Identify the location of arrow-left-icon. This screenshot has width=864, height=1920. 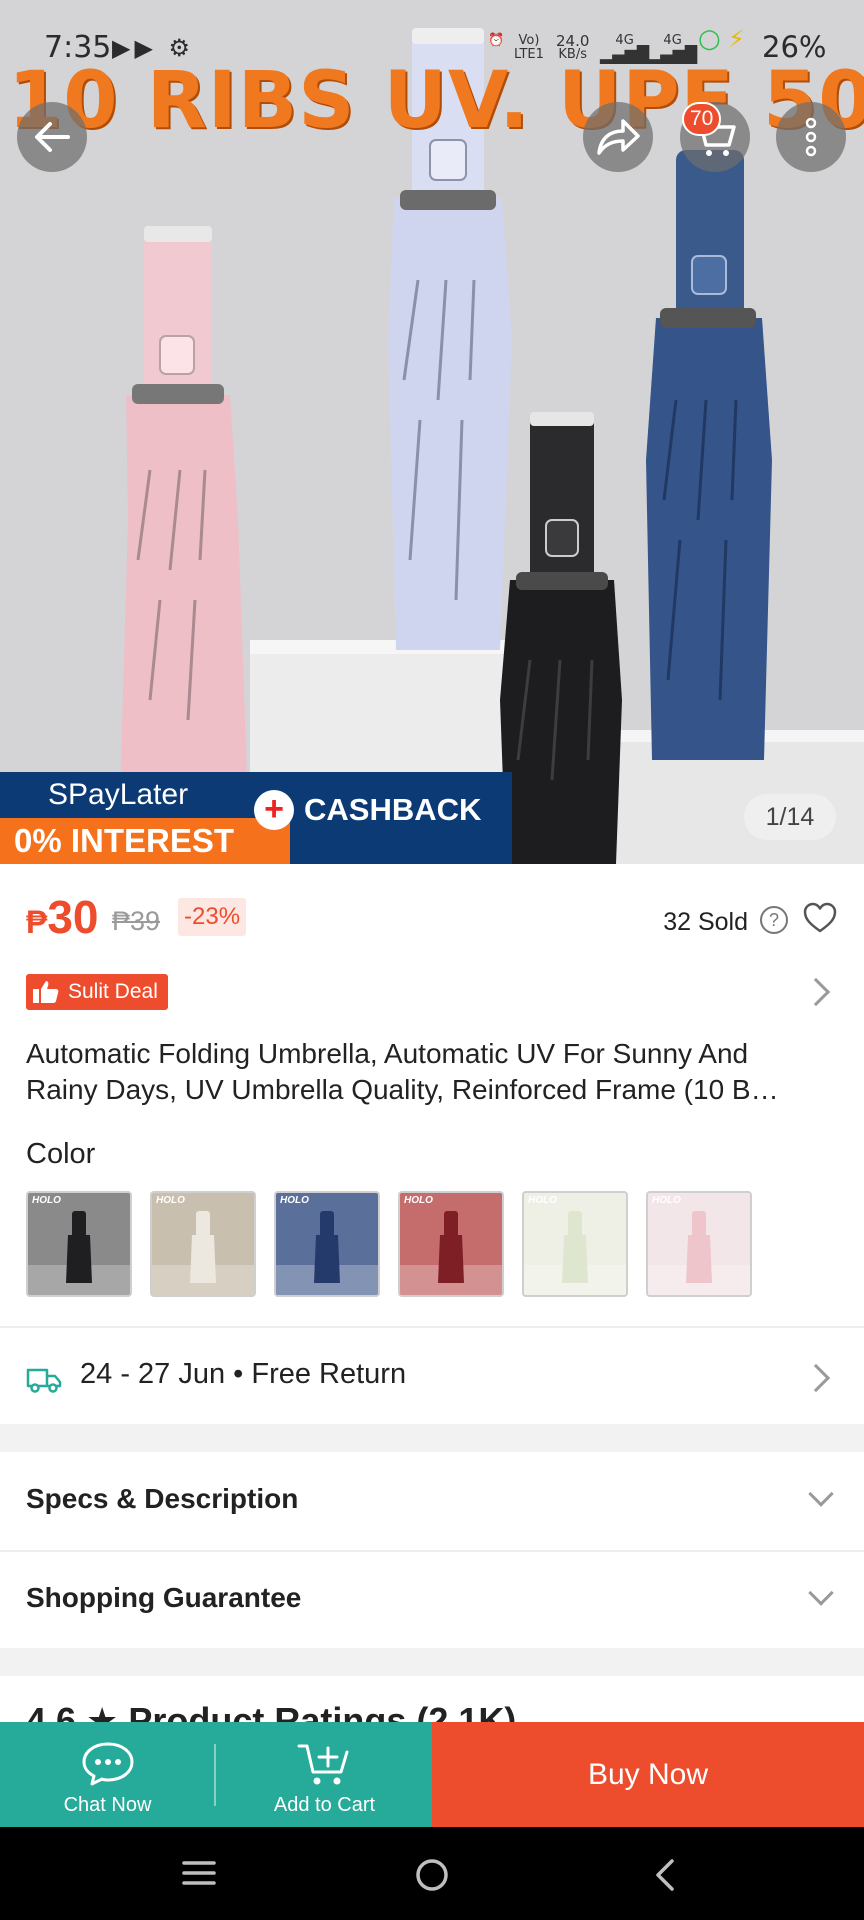
(52, 137).